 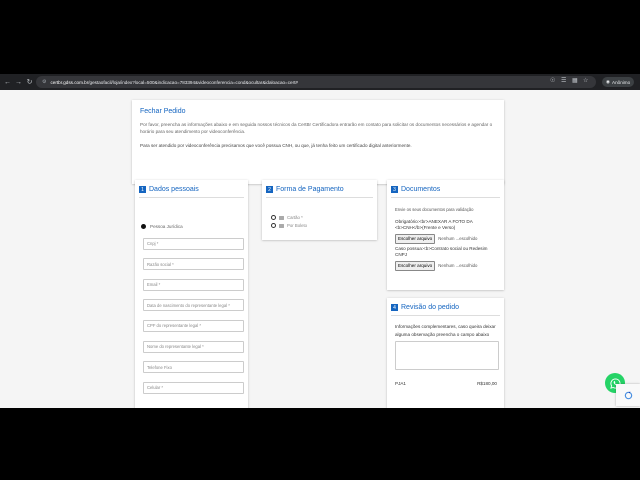 I want to click on credit-card-icon, so click(x=281, y=217).